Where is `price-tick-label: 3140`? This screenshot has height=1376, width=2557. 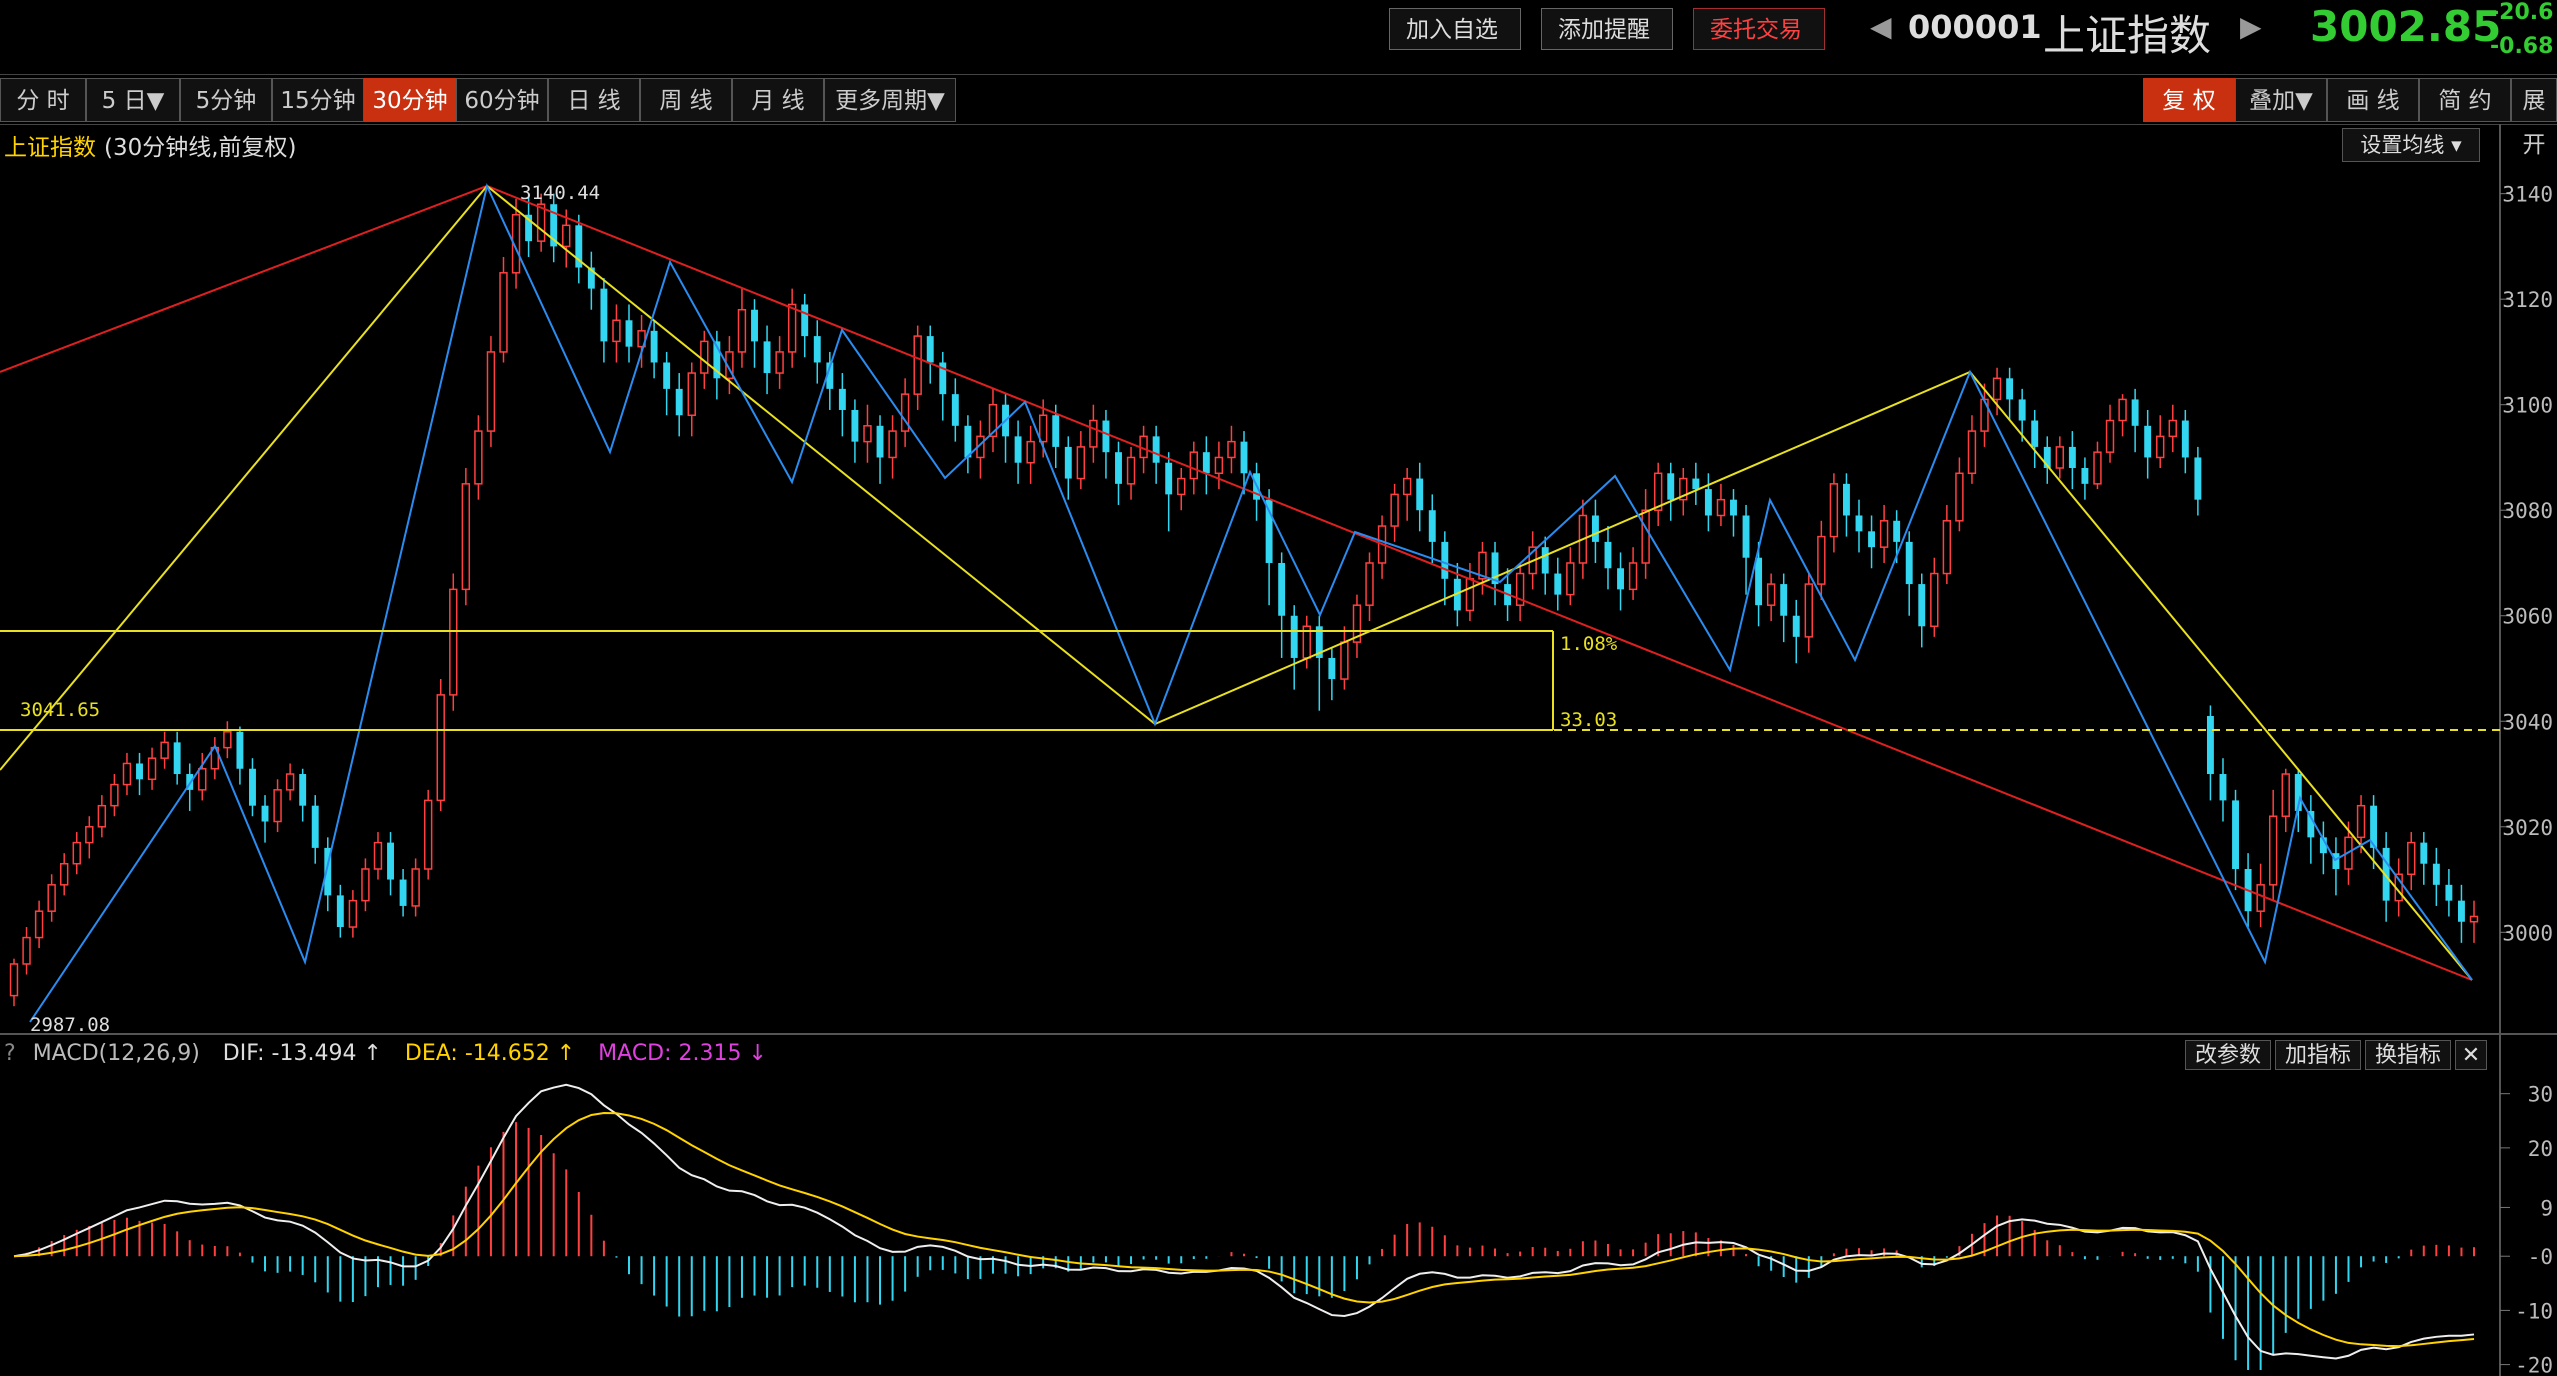
price-tick-label: 3140 is located at coordinates (2527, 195).